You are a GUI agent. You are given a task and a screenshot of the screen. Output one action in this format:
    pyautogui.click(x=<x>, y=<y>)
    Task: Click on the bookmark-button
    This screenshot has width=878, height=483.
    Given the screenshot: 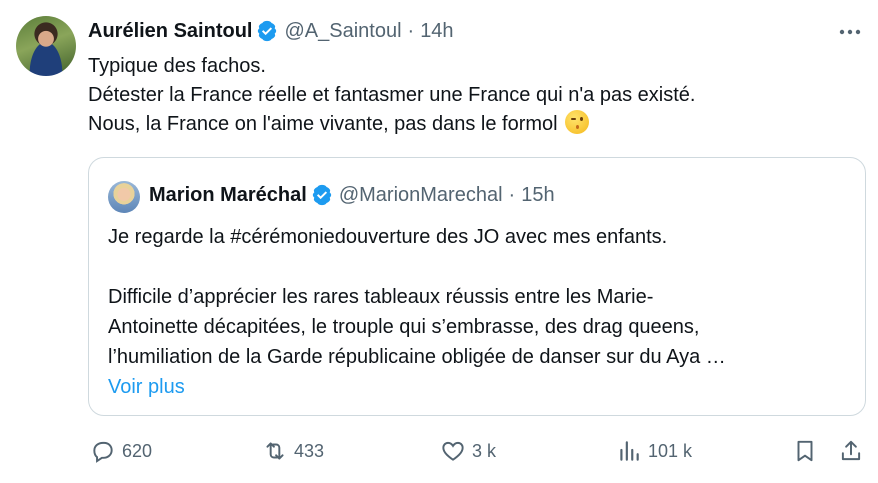 What is the action you would take?
    pyautogui.click(x=805, y=451)
    